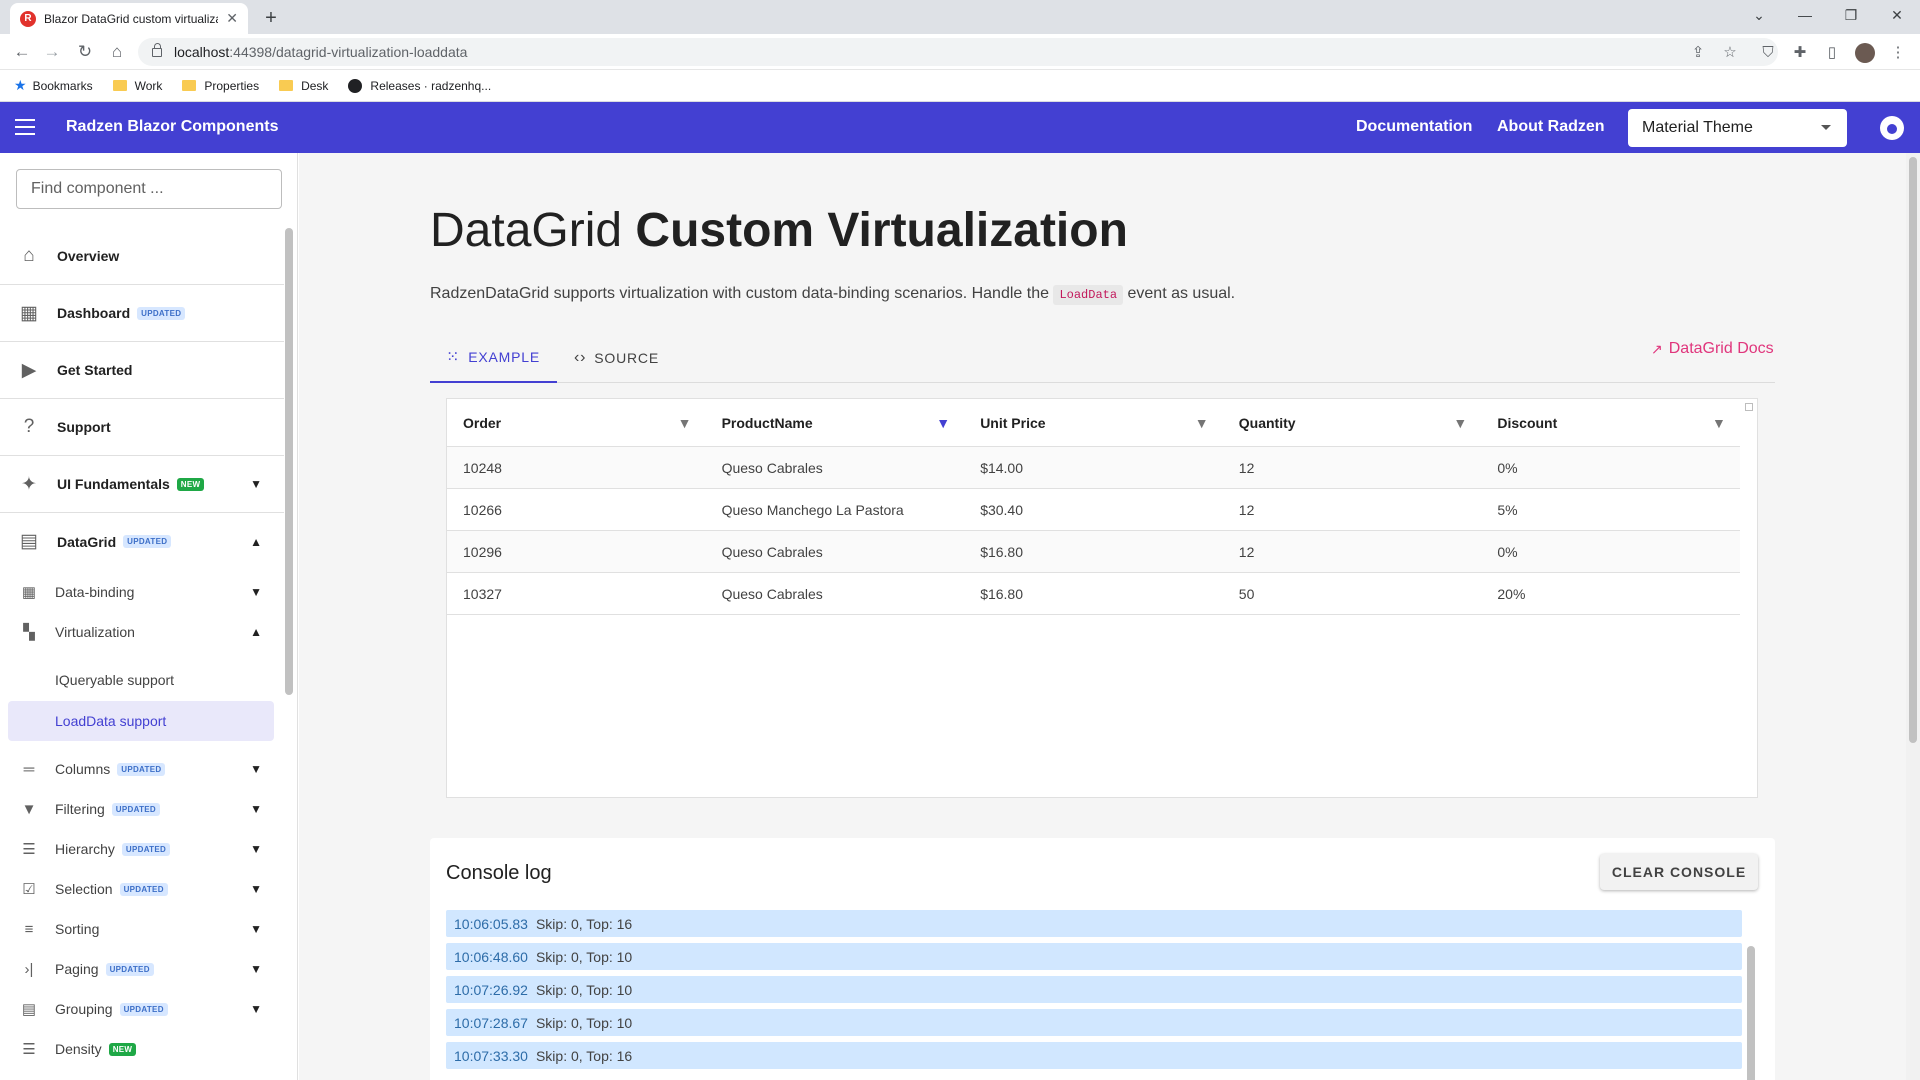 The width and height of the screenshot is (1920, 1080). What do you see at coordinates (271, 18) in the screenshot?
I see `new-tab-icon: +` at bounding box center [271, 18].